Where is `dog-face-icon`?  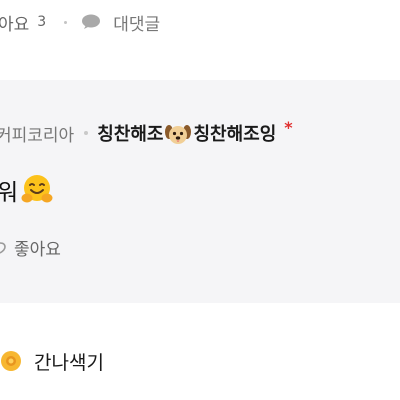
dog-face-icon is located at coordinates (178, 135).